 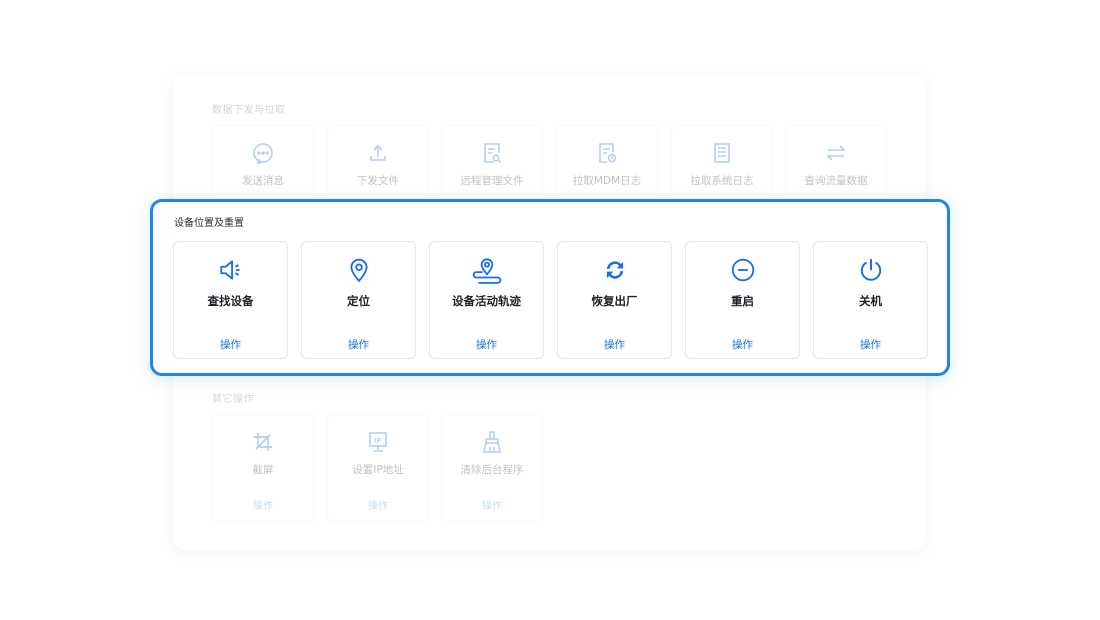 I want to click on minus-circle-icon, so click(x=743, y=270).